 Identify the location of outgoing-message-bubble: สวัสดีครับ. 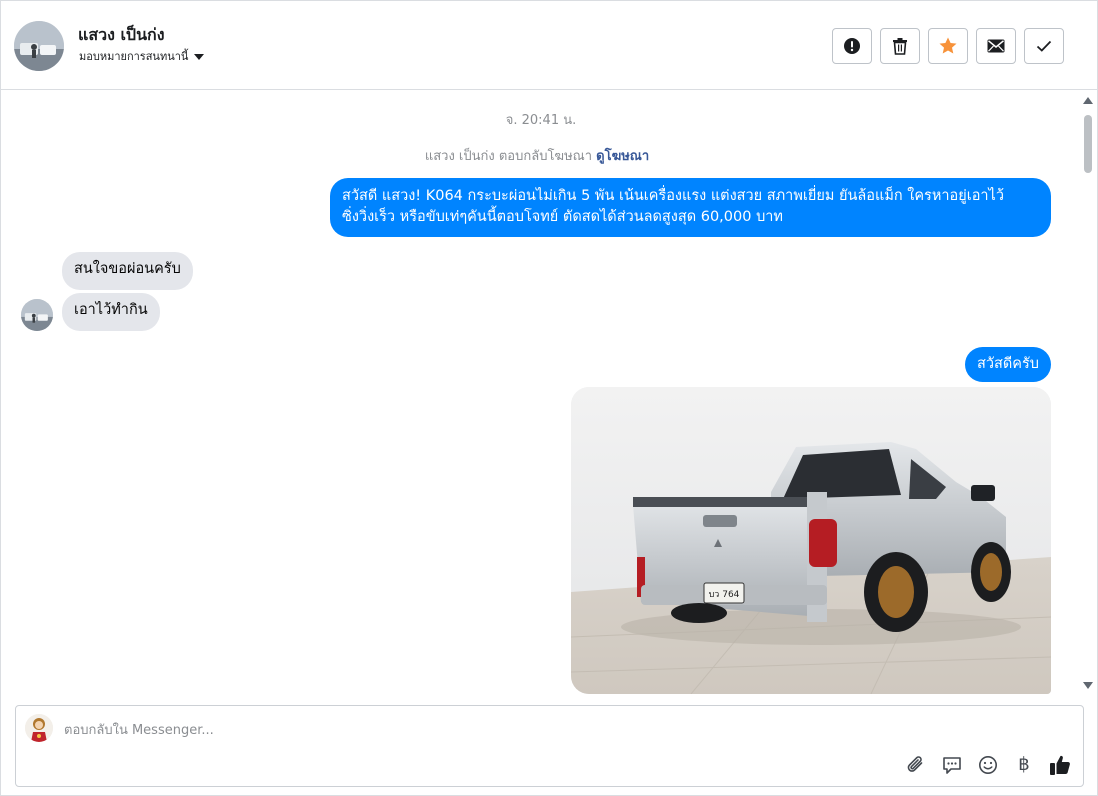
(1008, 364).